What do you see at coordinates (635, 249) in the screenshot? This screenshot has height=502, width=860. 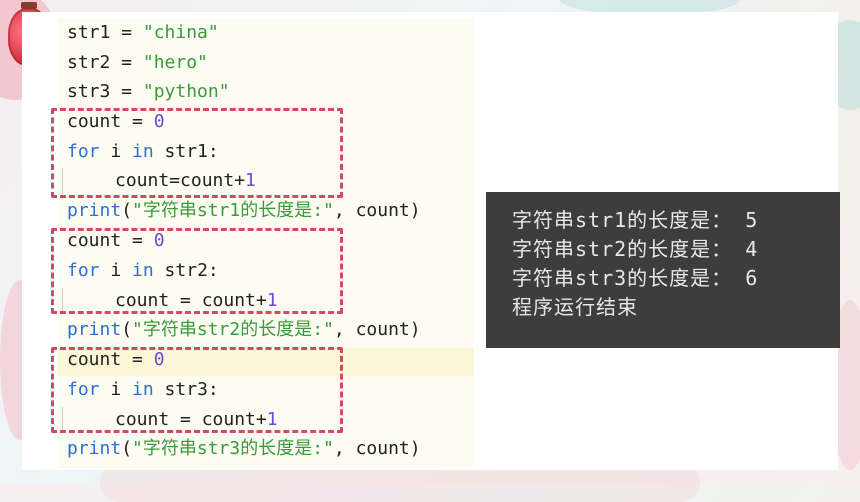 I see `console-line: 字符串str2的长度是： 4` at bounding box center [635, 249].